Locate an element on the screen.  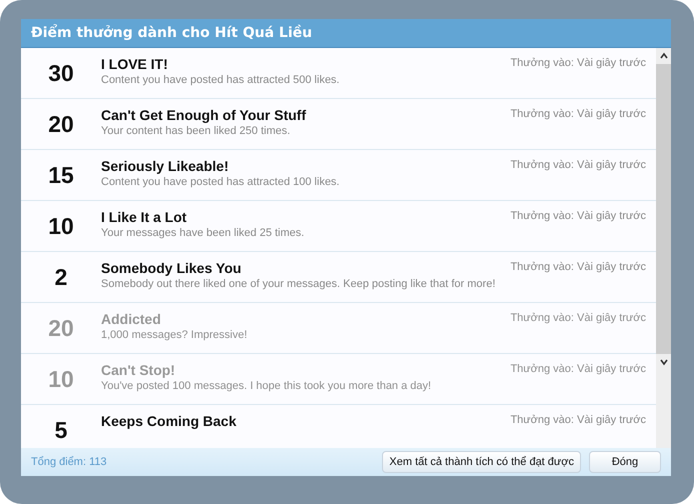
scroll-up-icon is located at coordinates (663, 56).